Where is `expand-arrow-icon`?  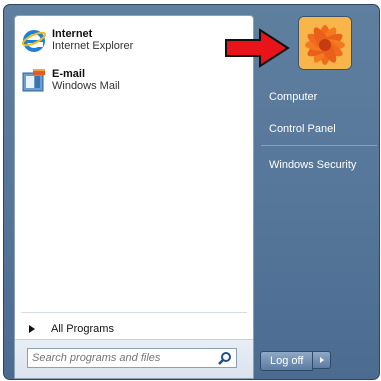
expand-arrow-icon is located at coordinates (32, 329).